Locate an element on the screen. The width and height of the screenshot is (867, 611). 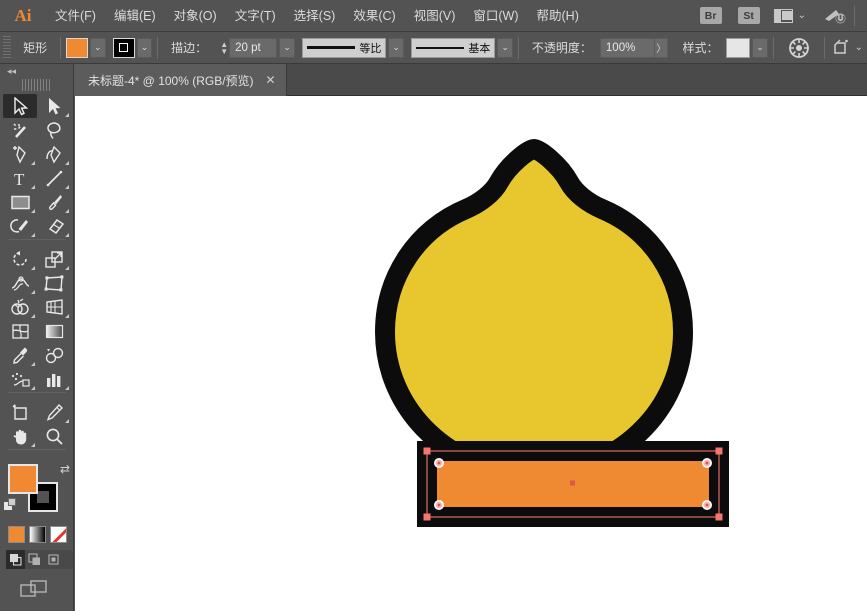
menu-edit: 编辑(E) is located at coordinates (135, 16).